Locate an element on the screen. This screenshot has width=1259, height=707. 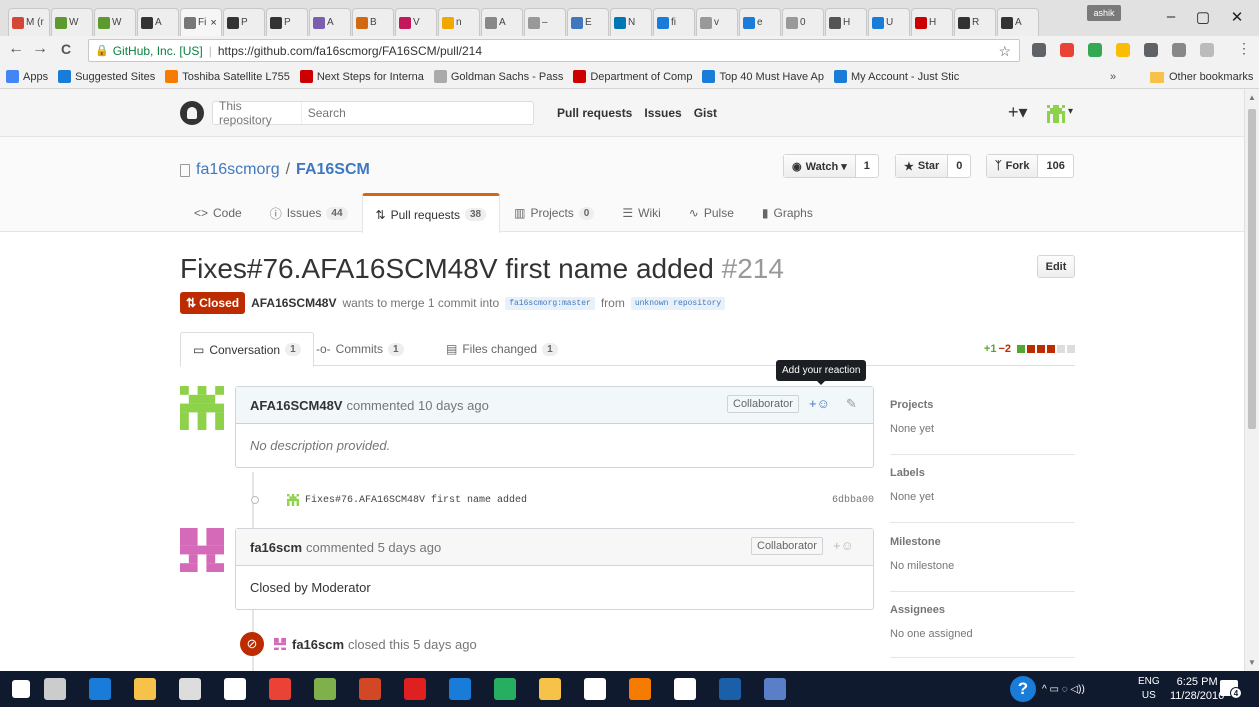
commit-author-avatar is located at coordinates (293, 500).